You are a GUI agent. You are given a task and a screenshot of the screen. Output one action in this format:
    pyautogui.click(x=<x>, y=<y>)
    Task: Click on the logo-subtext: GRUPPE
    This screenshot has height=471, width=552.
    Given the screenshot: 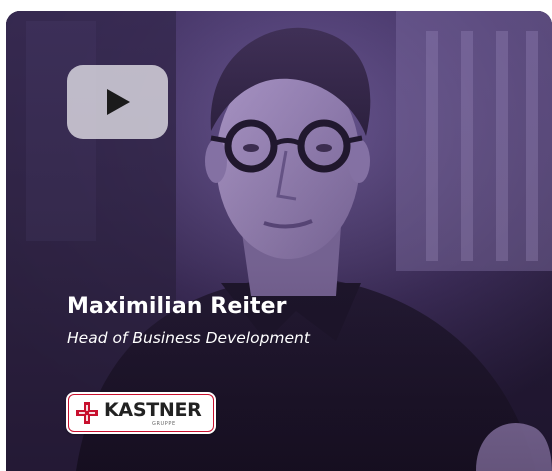 What is the action you would take?
    pyautogui.click(x=164, y=424)
    